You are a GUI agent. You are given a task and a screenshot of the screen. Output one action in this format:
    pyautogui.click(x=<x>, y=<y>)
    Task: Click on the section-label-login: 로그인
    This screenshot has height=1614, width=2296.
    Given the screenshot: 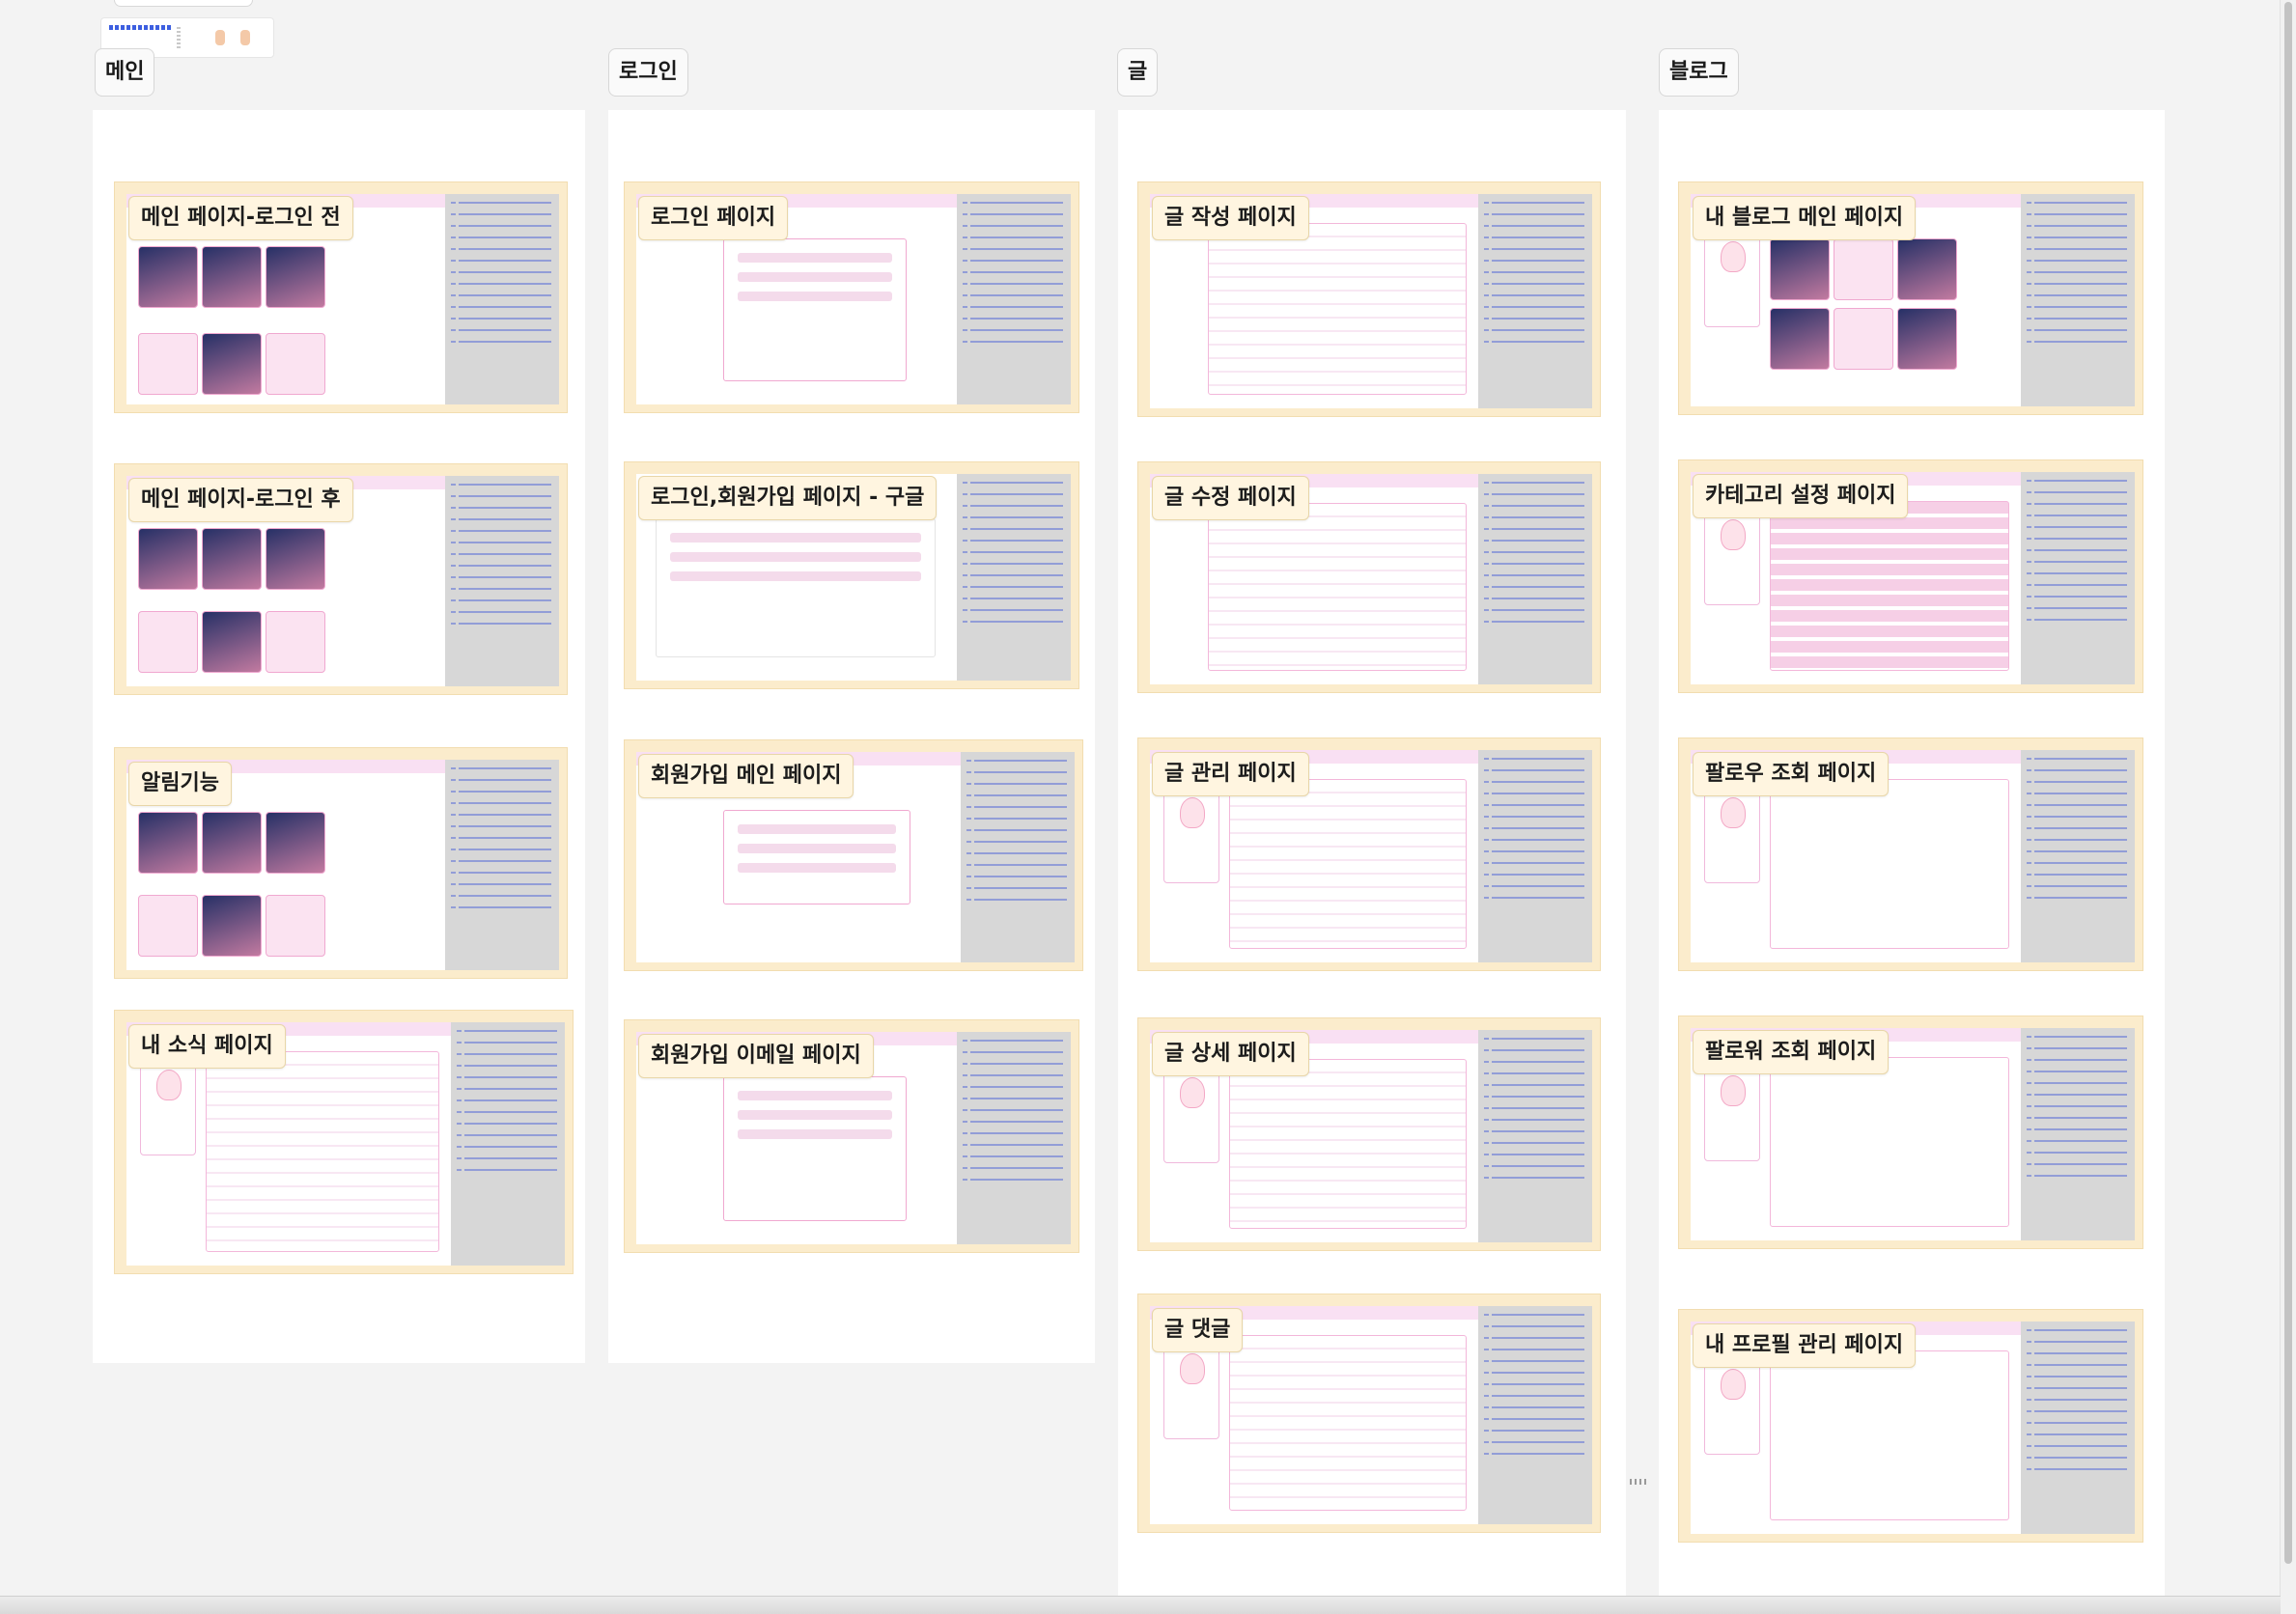 What is the action you would take?
    pyautogui.click(x=648, y=73)
    